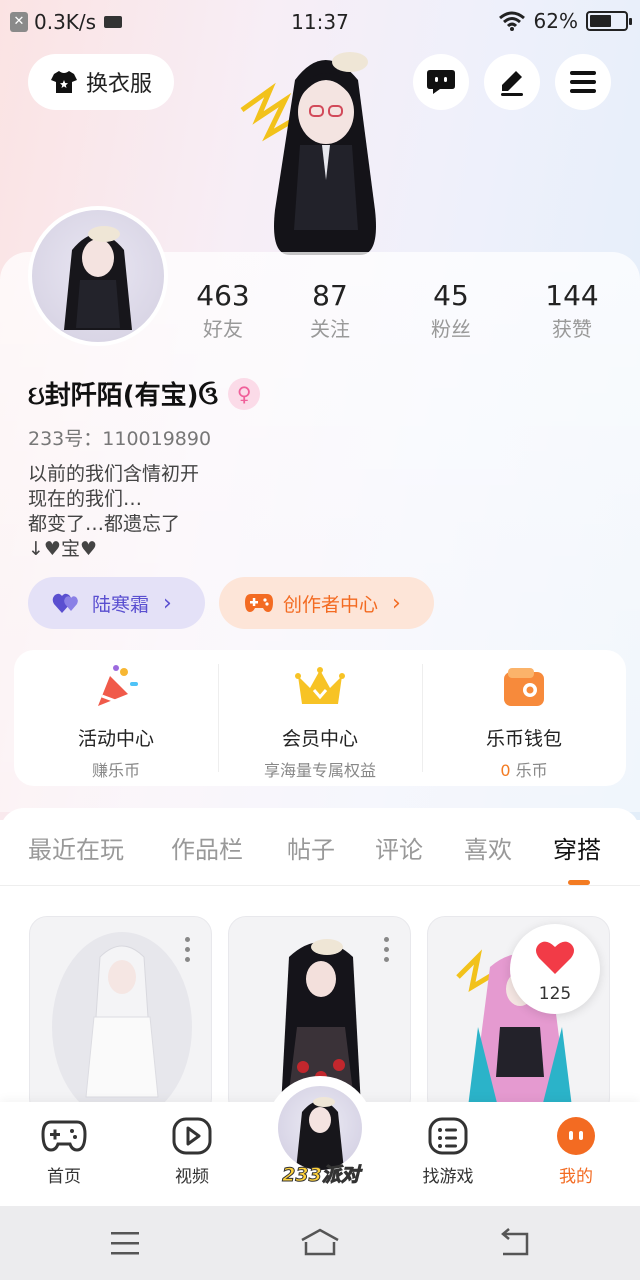 This screenshot has height=1280, width=640. I want to click on username-row: ઇ封阡陌(有宝)ઉ ♀, so click(144, 393).